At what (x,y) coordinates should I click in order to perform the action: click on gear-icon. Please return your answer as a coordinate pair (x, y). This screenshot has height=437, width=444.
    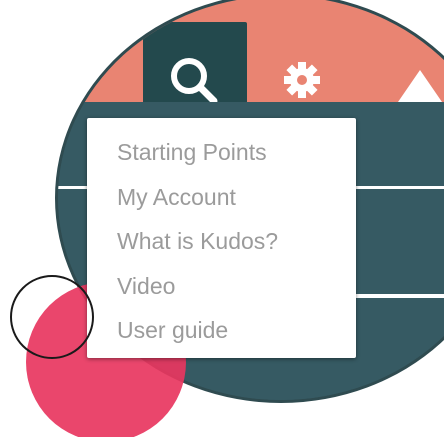
    Looking at the image, I should click on (302, 80).